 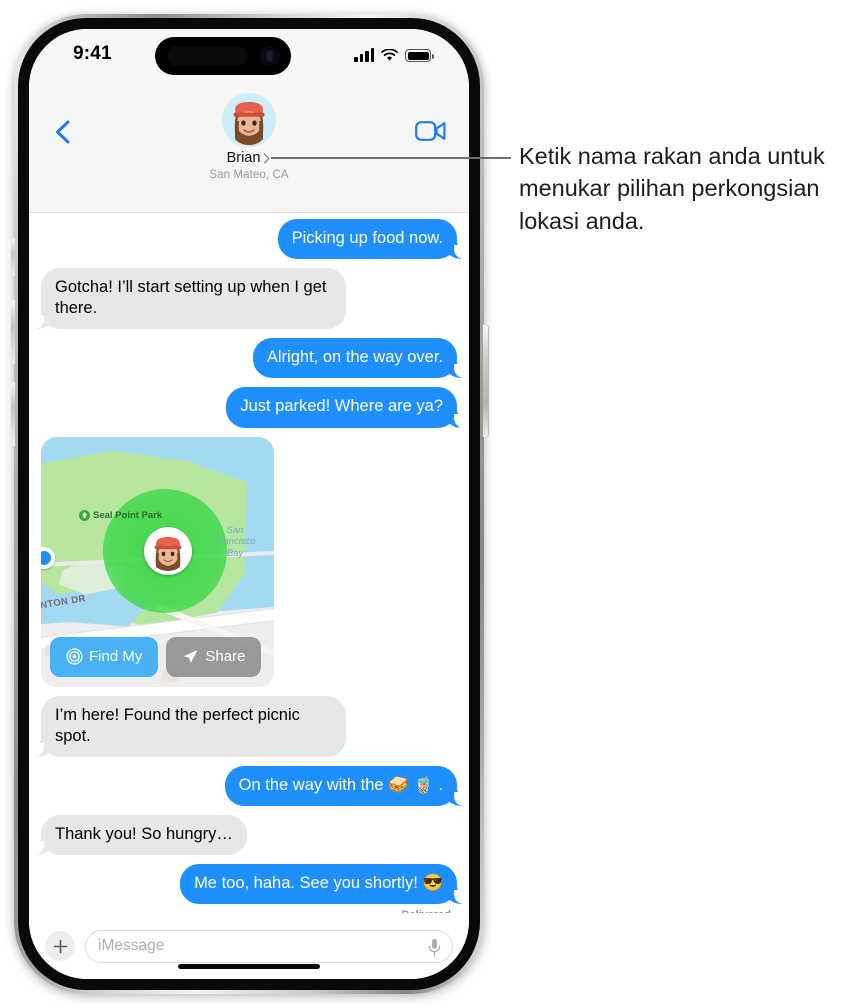 I want to click on signal-bars-icon, so click(x=364, y=55).